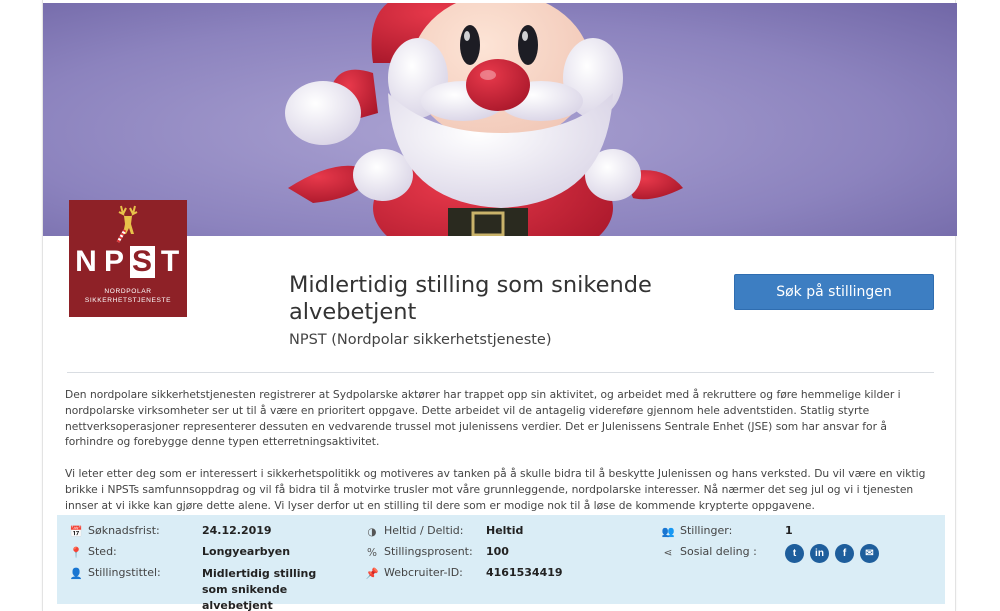 This screenshot has height=611, width=1000. I want to click on share-icon: ⋖, so click(668, 553).